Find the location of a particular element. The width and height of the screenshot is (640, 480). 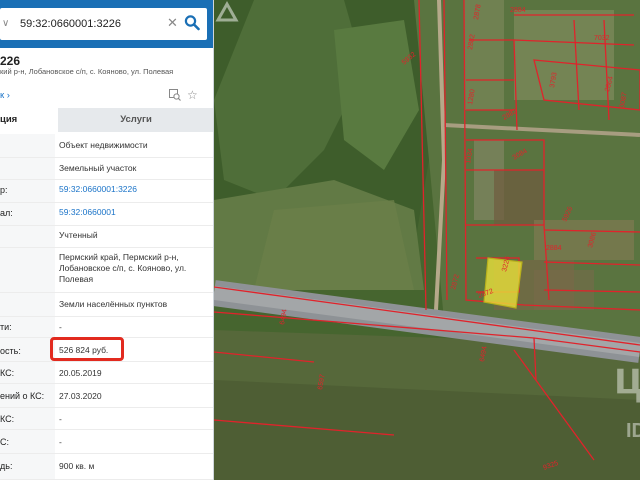

row-label: ость: is located at coordinates (10, 351).